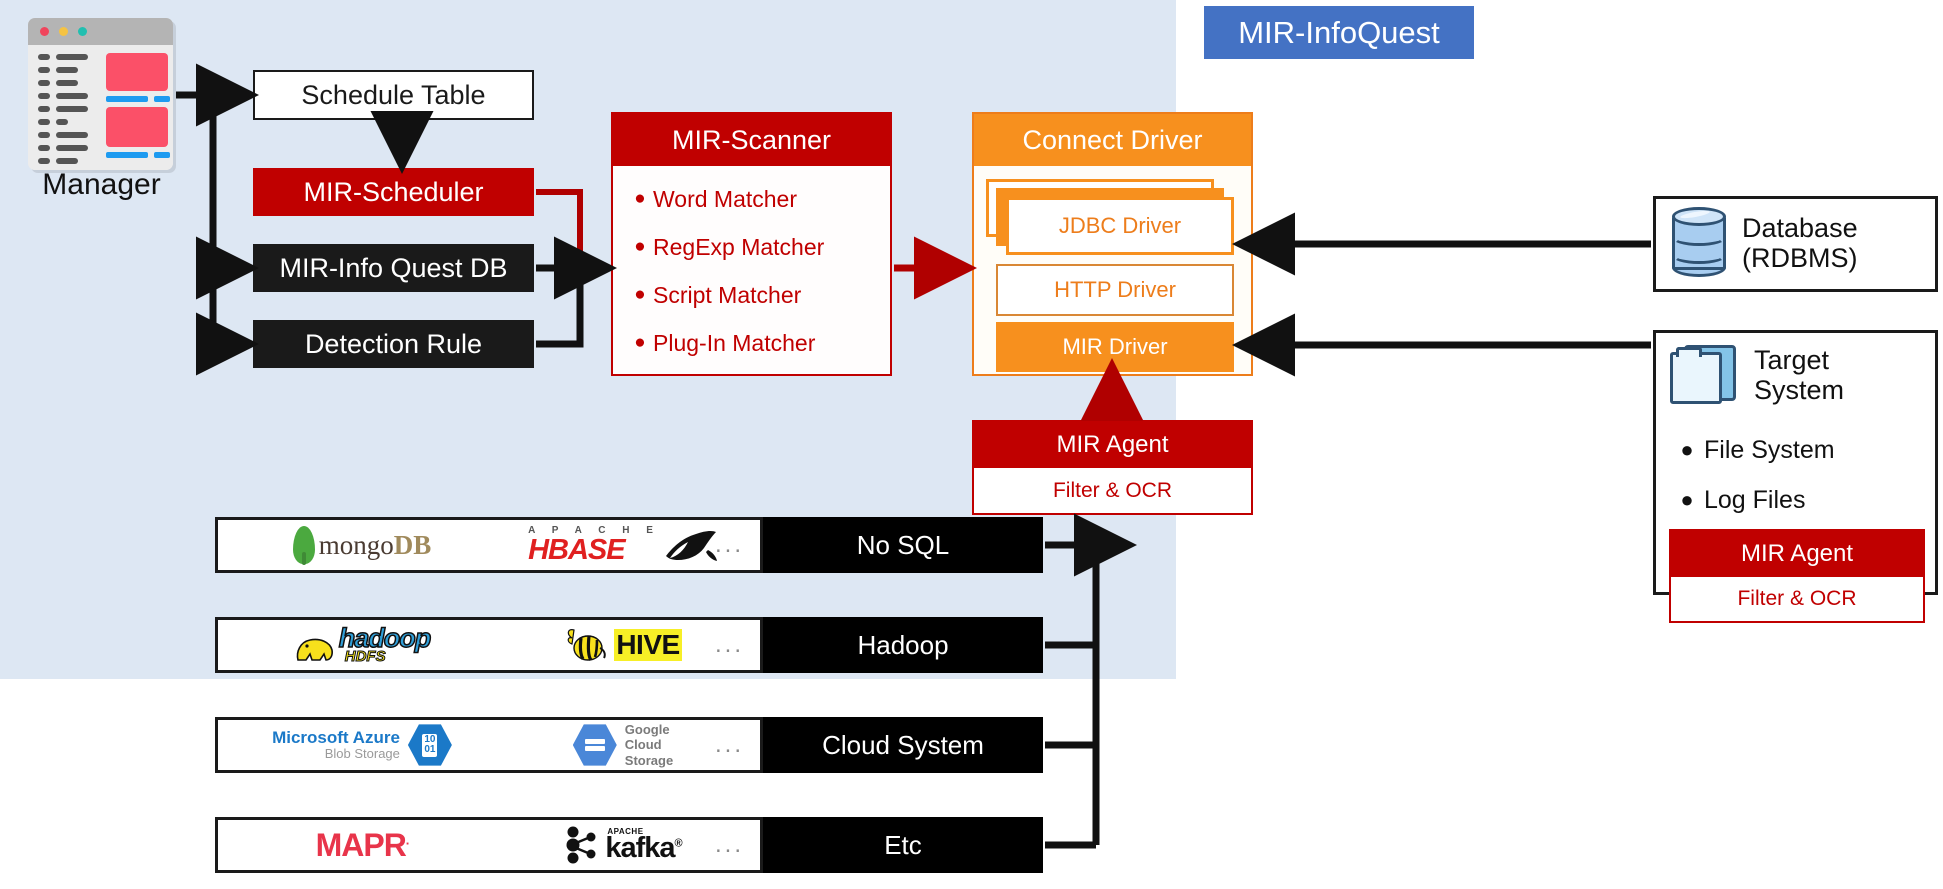 The image size is (1943, 889). Describe the element at coordinates (1800, 227) in the screenshot. I see `database-label-line1: Database` at that location.